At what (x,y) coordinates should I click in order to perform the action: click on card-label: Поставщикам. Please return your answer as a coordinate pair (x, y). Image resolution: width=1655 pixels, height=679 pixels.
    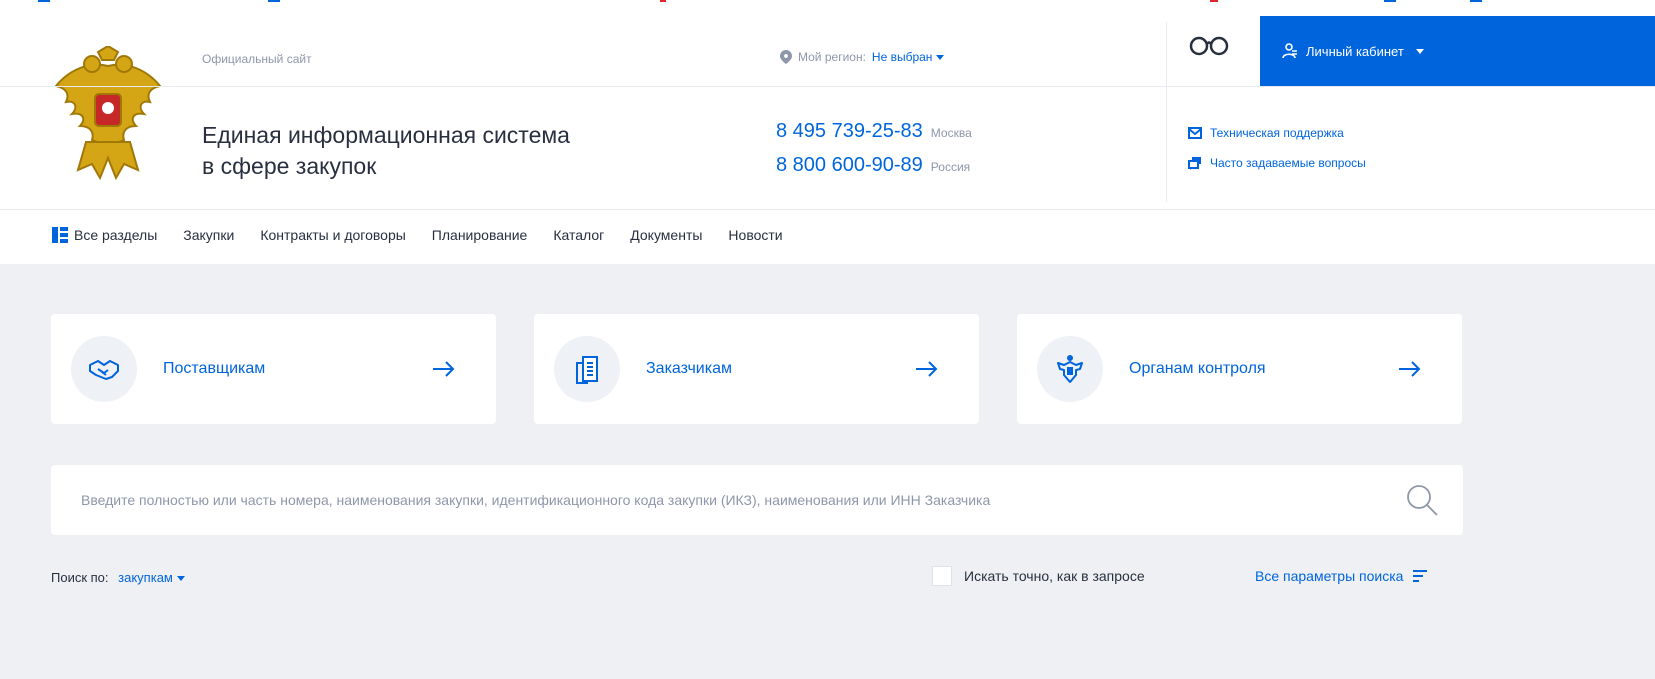
    Looking at the image, I should click on (214, 368).